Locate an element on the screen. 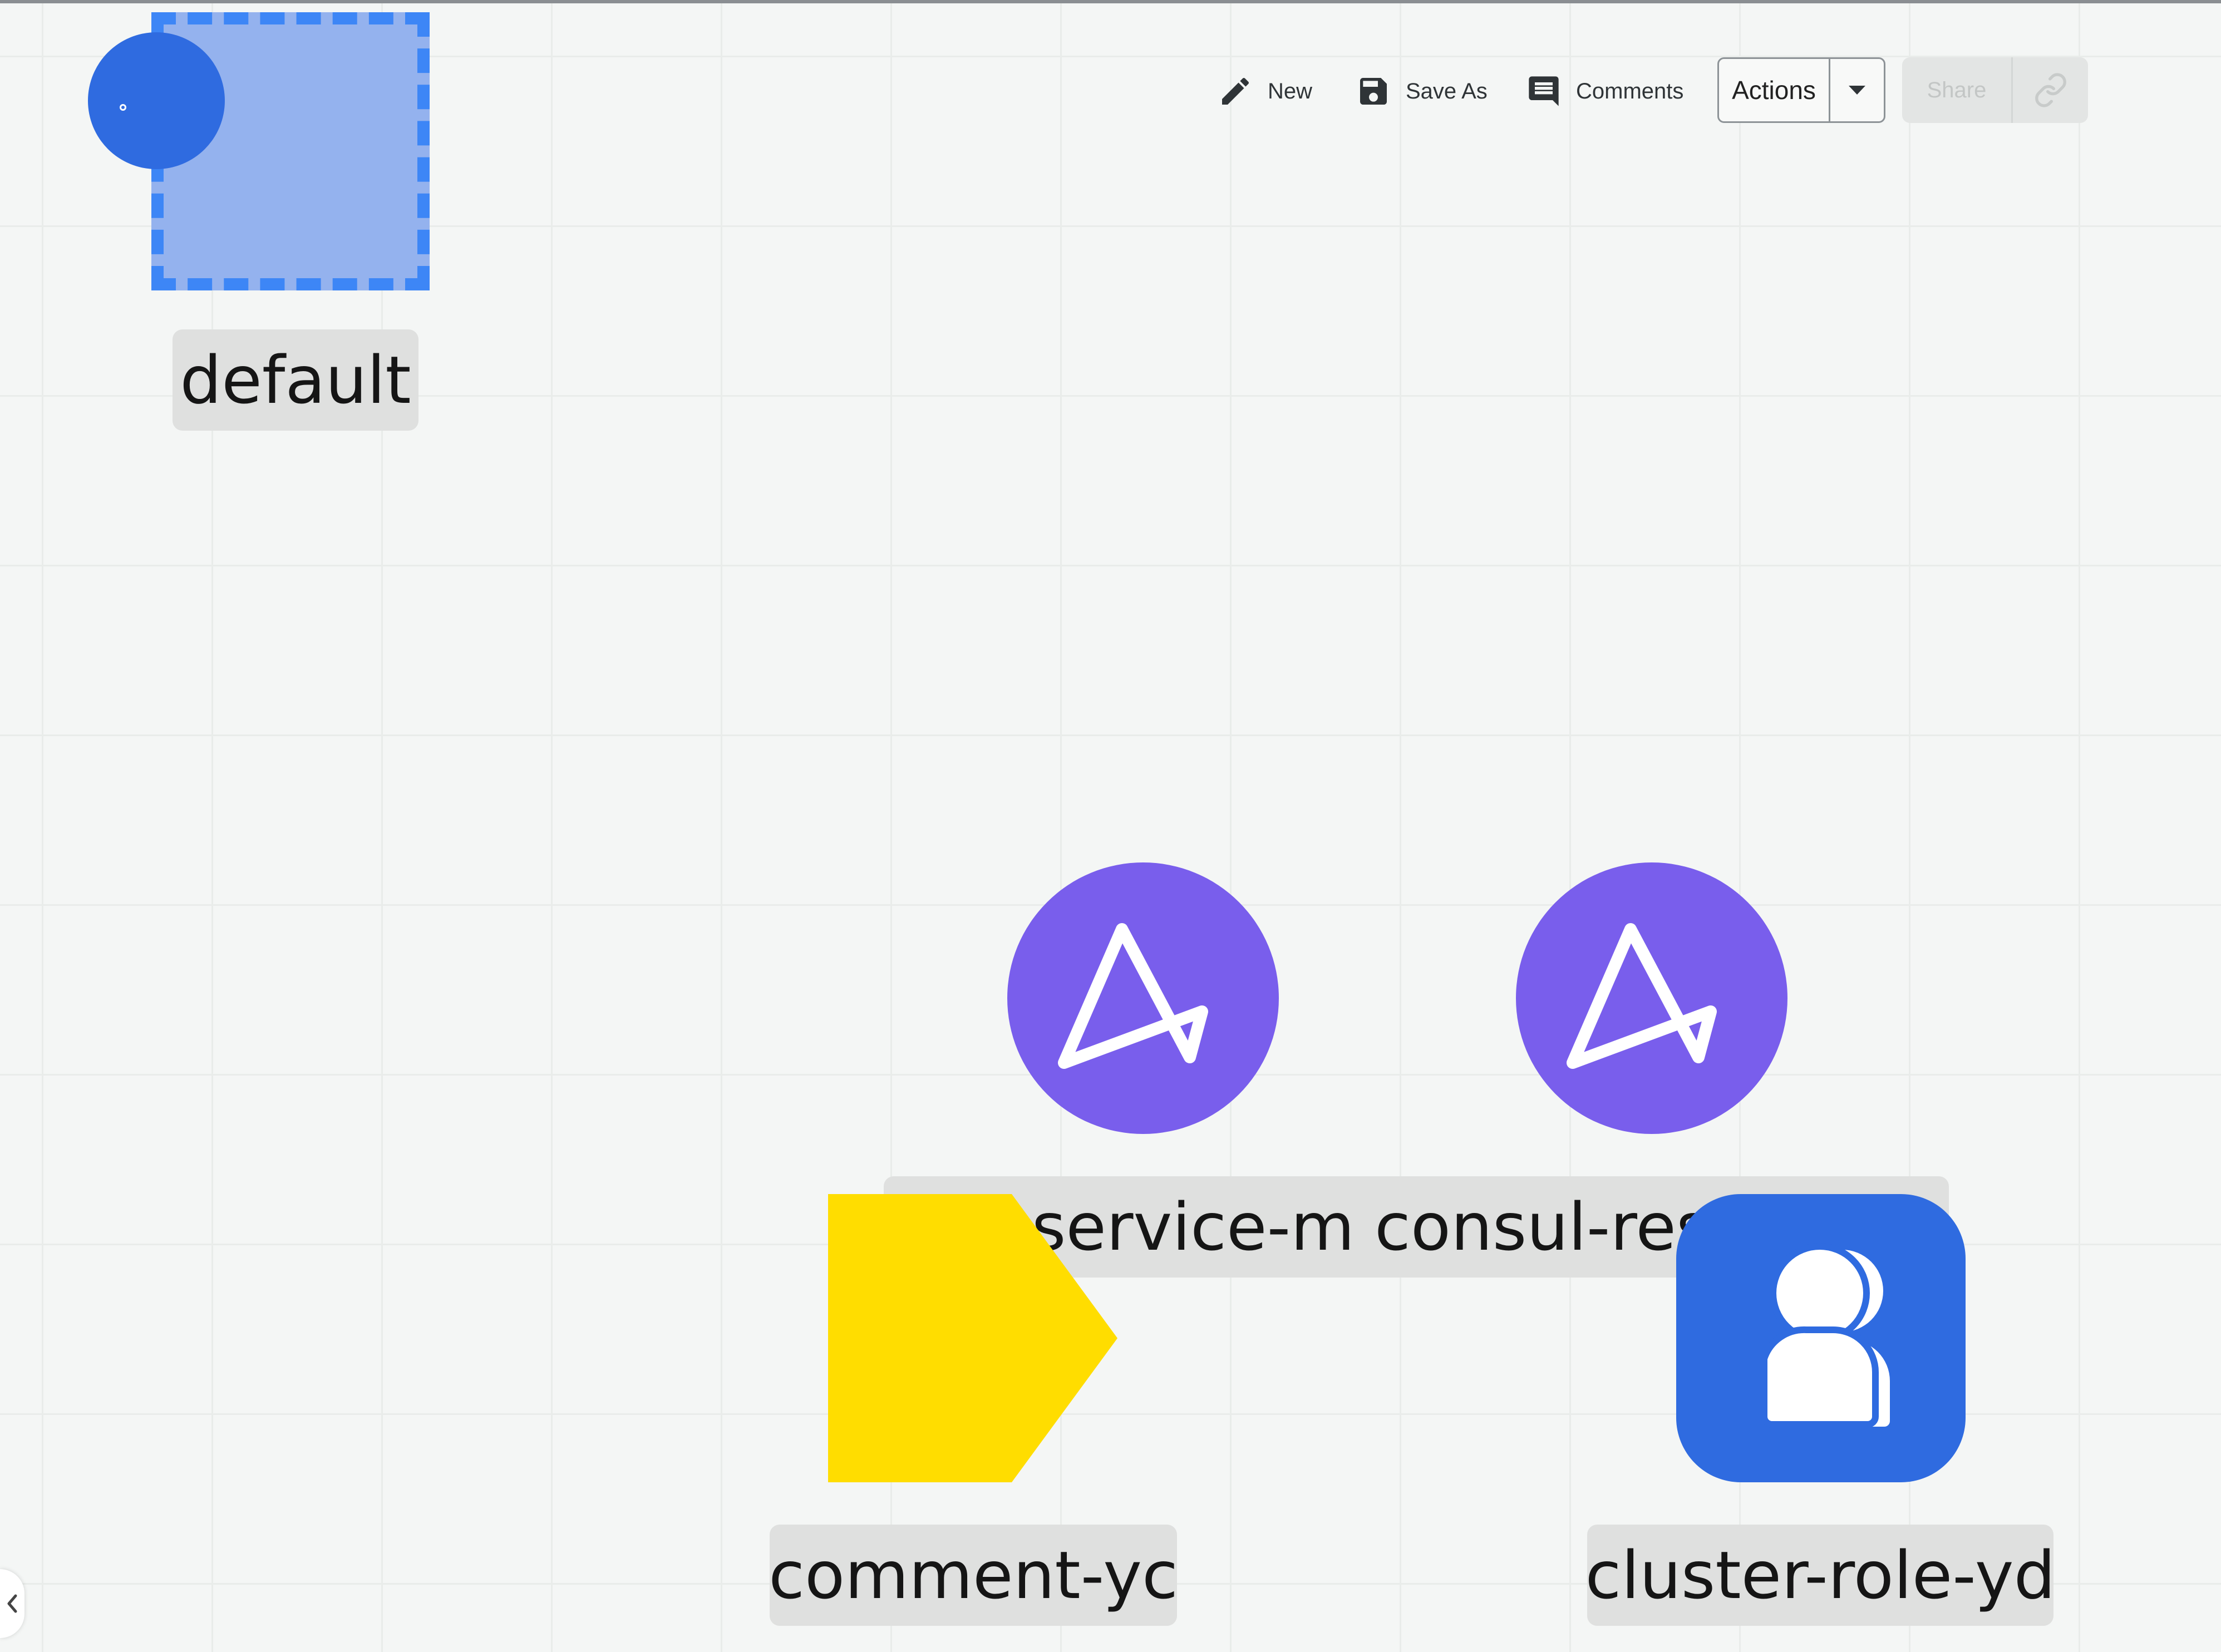  link-icon is located at coordinates (2049, 90).